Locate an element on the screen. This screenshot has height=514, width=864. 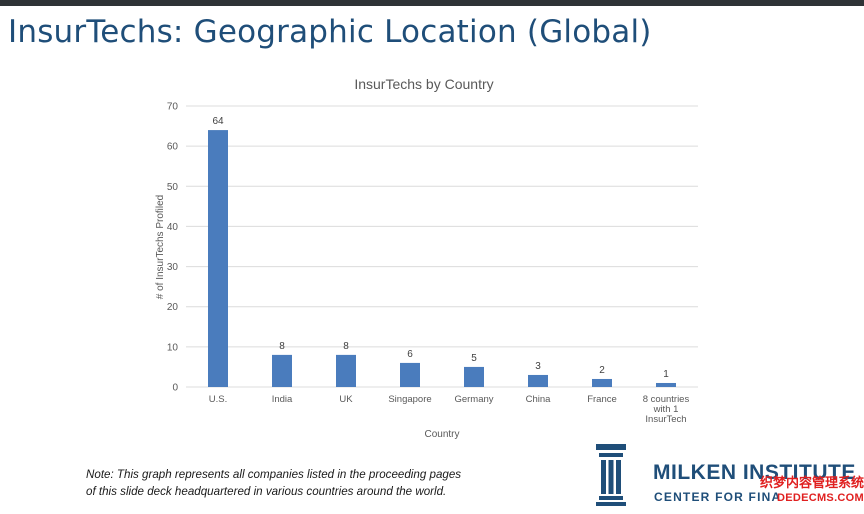
data-label: 3 is located at coordinates (538, 366).